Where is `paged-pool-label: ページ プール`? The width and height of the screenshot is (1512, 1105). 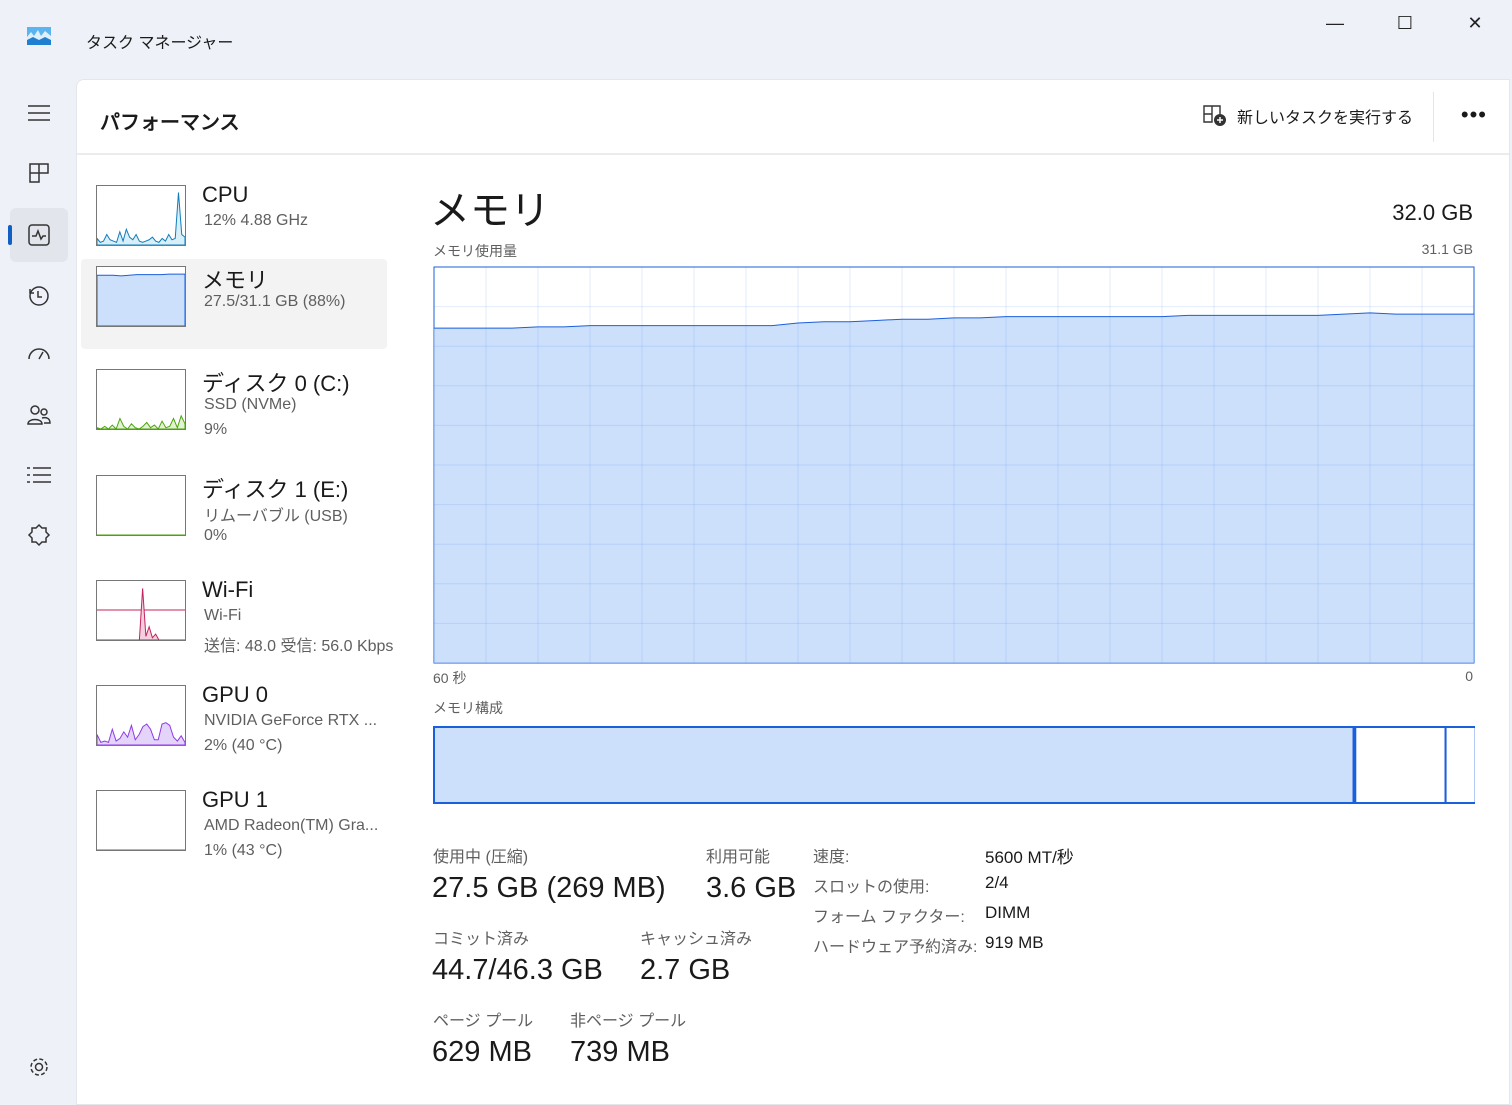
paged-pool-label: ページ プール is located at coordinates (483, 1021).